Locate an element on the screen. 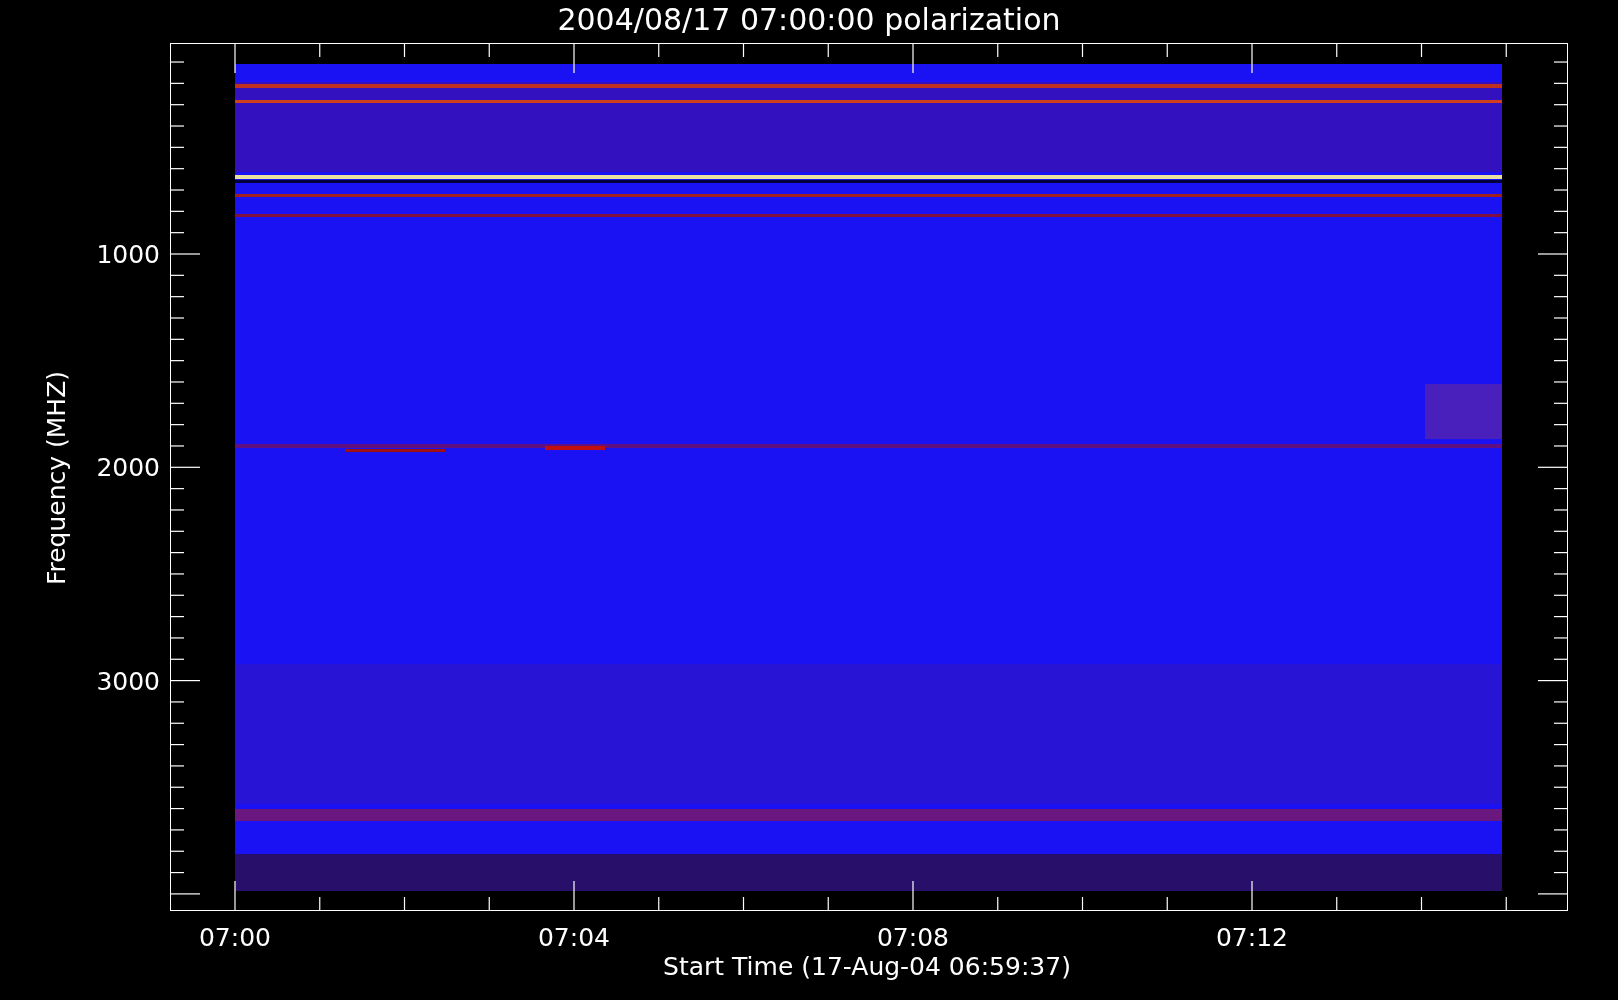 The width and height of the screenshot is (1618, 1000). y-tick-label: 2000 is located at coordinates (128, 468).